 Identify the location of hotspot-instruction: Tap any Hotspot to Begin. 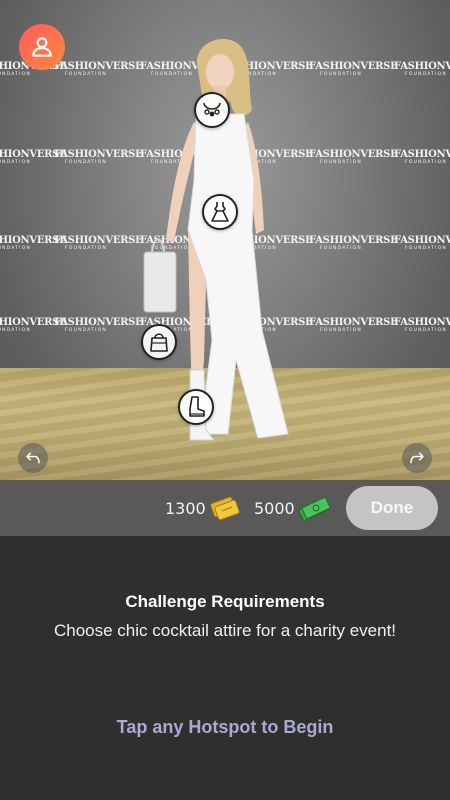
(225, 727).